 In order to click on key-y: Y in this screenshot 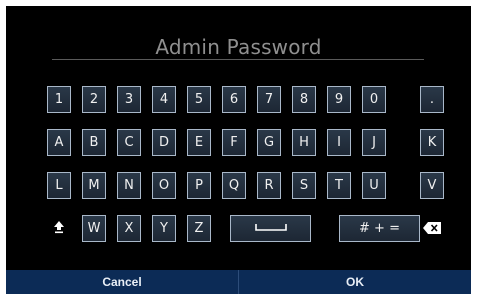, I will do `click(164, 228)`.